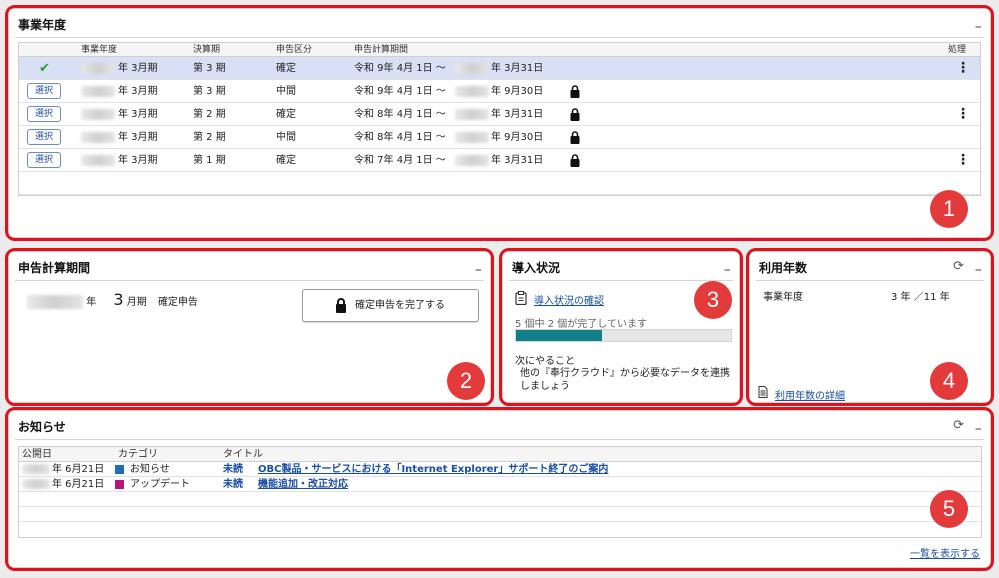  Describe the element at coordinates (150, 469) in the screenshot. I see `news-category: お知らせ` at that location.